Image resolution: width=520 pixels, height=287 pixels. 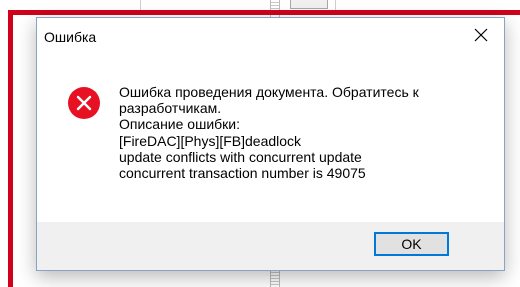 I want to click on close-icon, so click(x=481, y=35).